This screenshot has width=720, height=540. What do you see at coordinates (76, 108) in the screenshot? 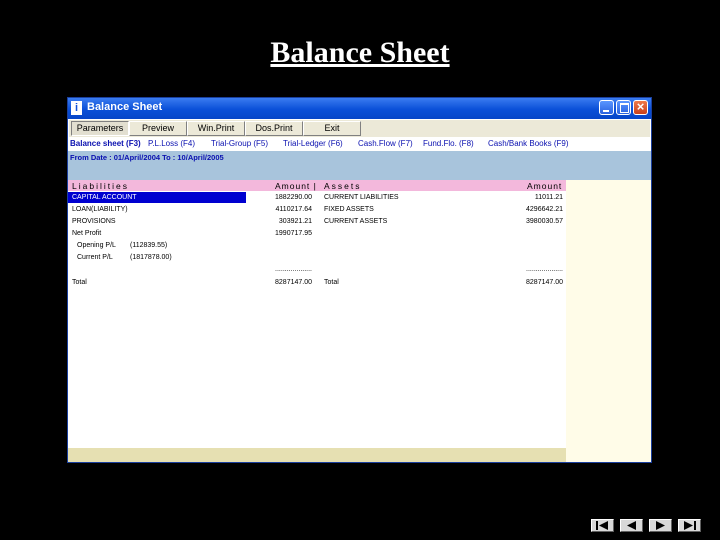
I see `app-icon: i` at bounding box center [76, 108].